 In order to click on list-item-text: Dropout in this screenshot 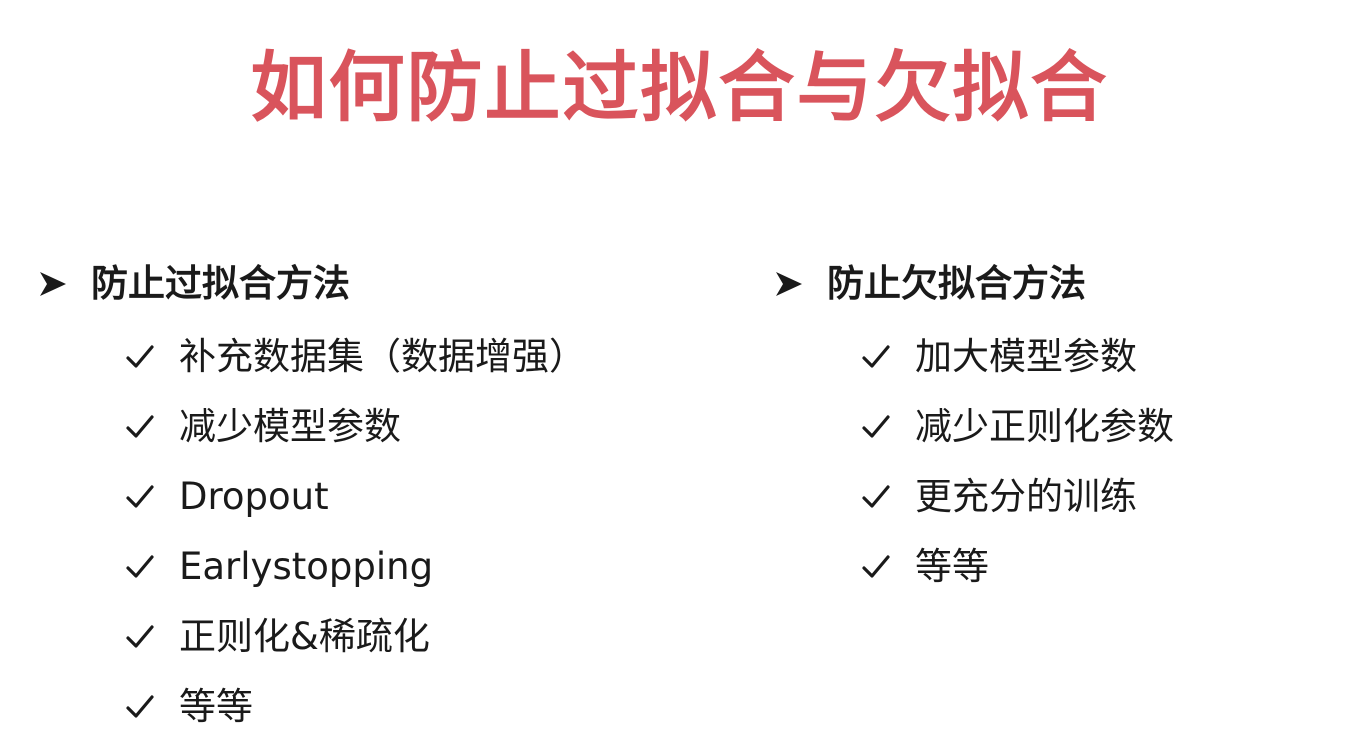, I will do `click(254, 496)`.